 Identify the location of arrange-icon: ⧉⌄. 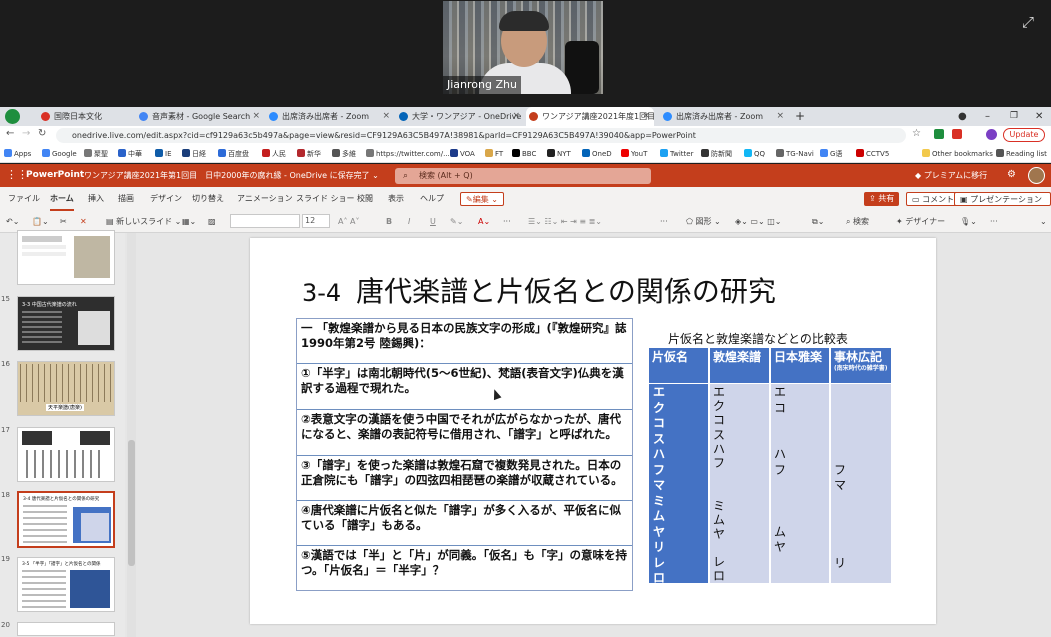
(818, 222).